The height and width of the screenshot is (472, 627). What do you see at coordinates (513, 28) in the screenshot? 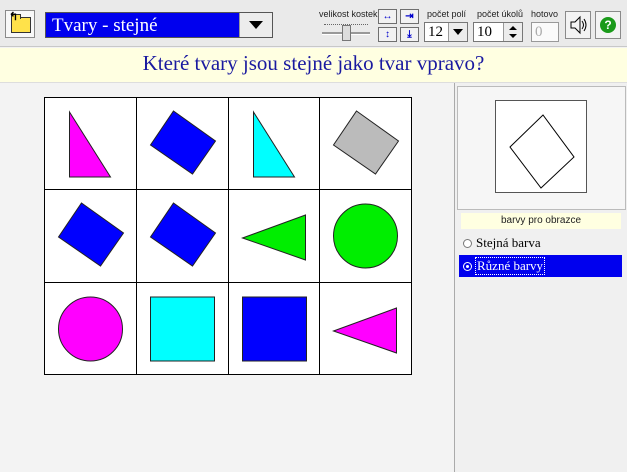
I see `stepper-up-icon` at bounding box center [513, 28].